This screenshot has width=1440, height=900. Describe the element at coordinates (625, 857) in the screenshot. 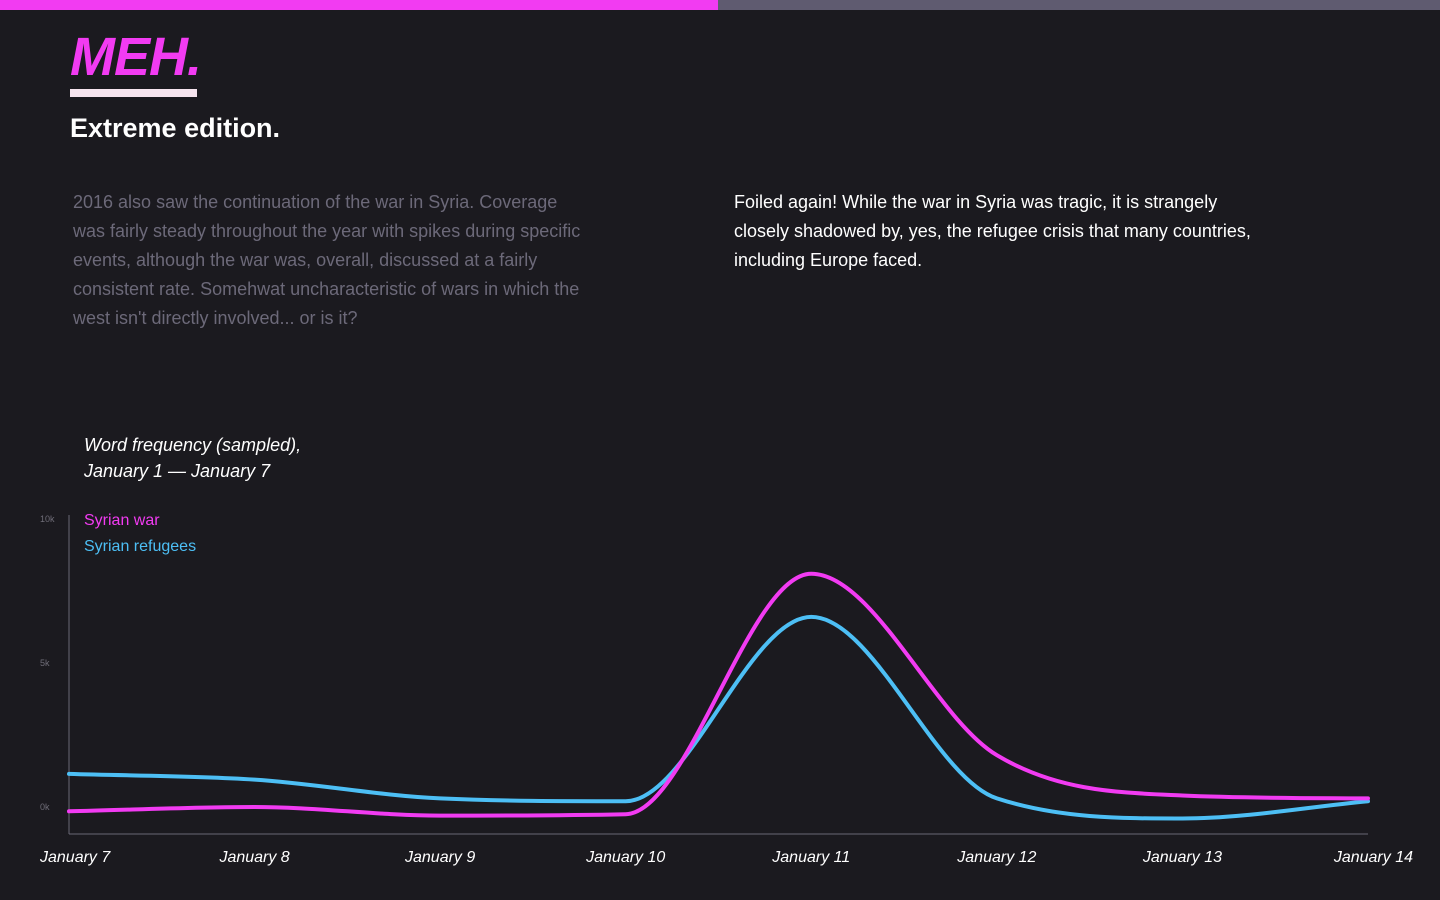

I see `x-tick-label: January 10` at that location.